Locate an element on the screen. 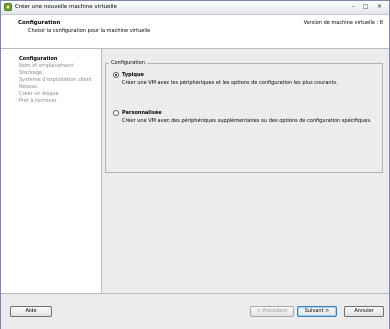 The height and width of the screenshot is (329, 390). step-ready-to-complete: Prêt à terminer is located at coordinates (38, 101).